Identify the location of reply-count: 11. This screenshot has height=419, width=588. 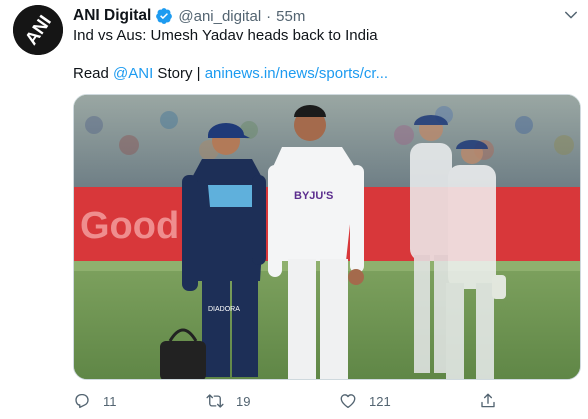
(110, 401).